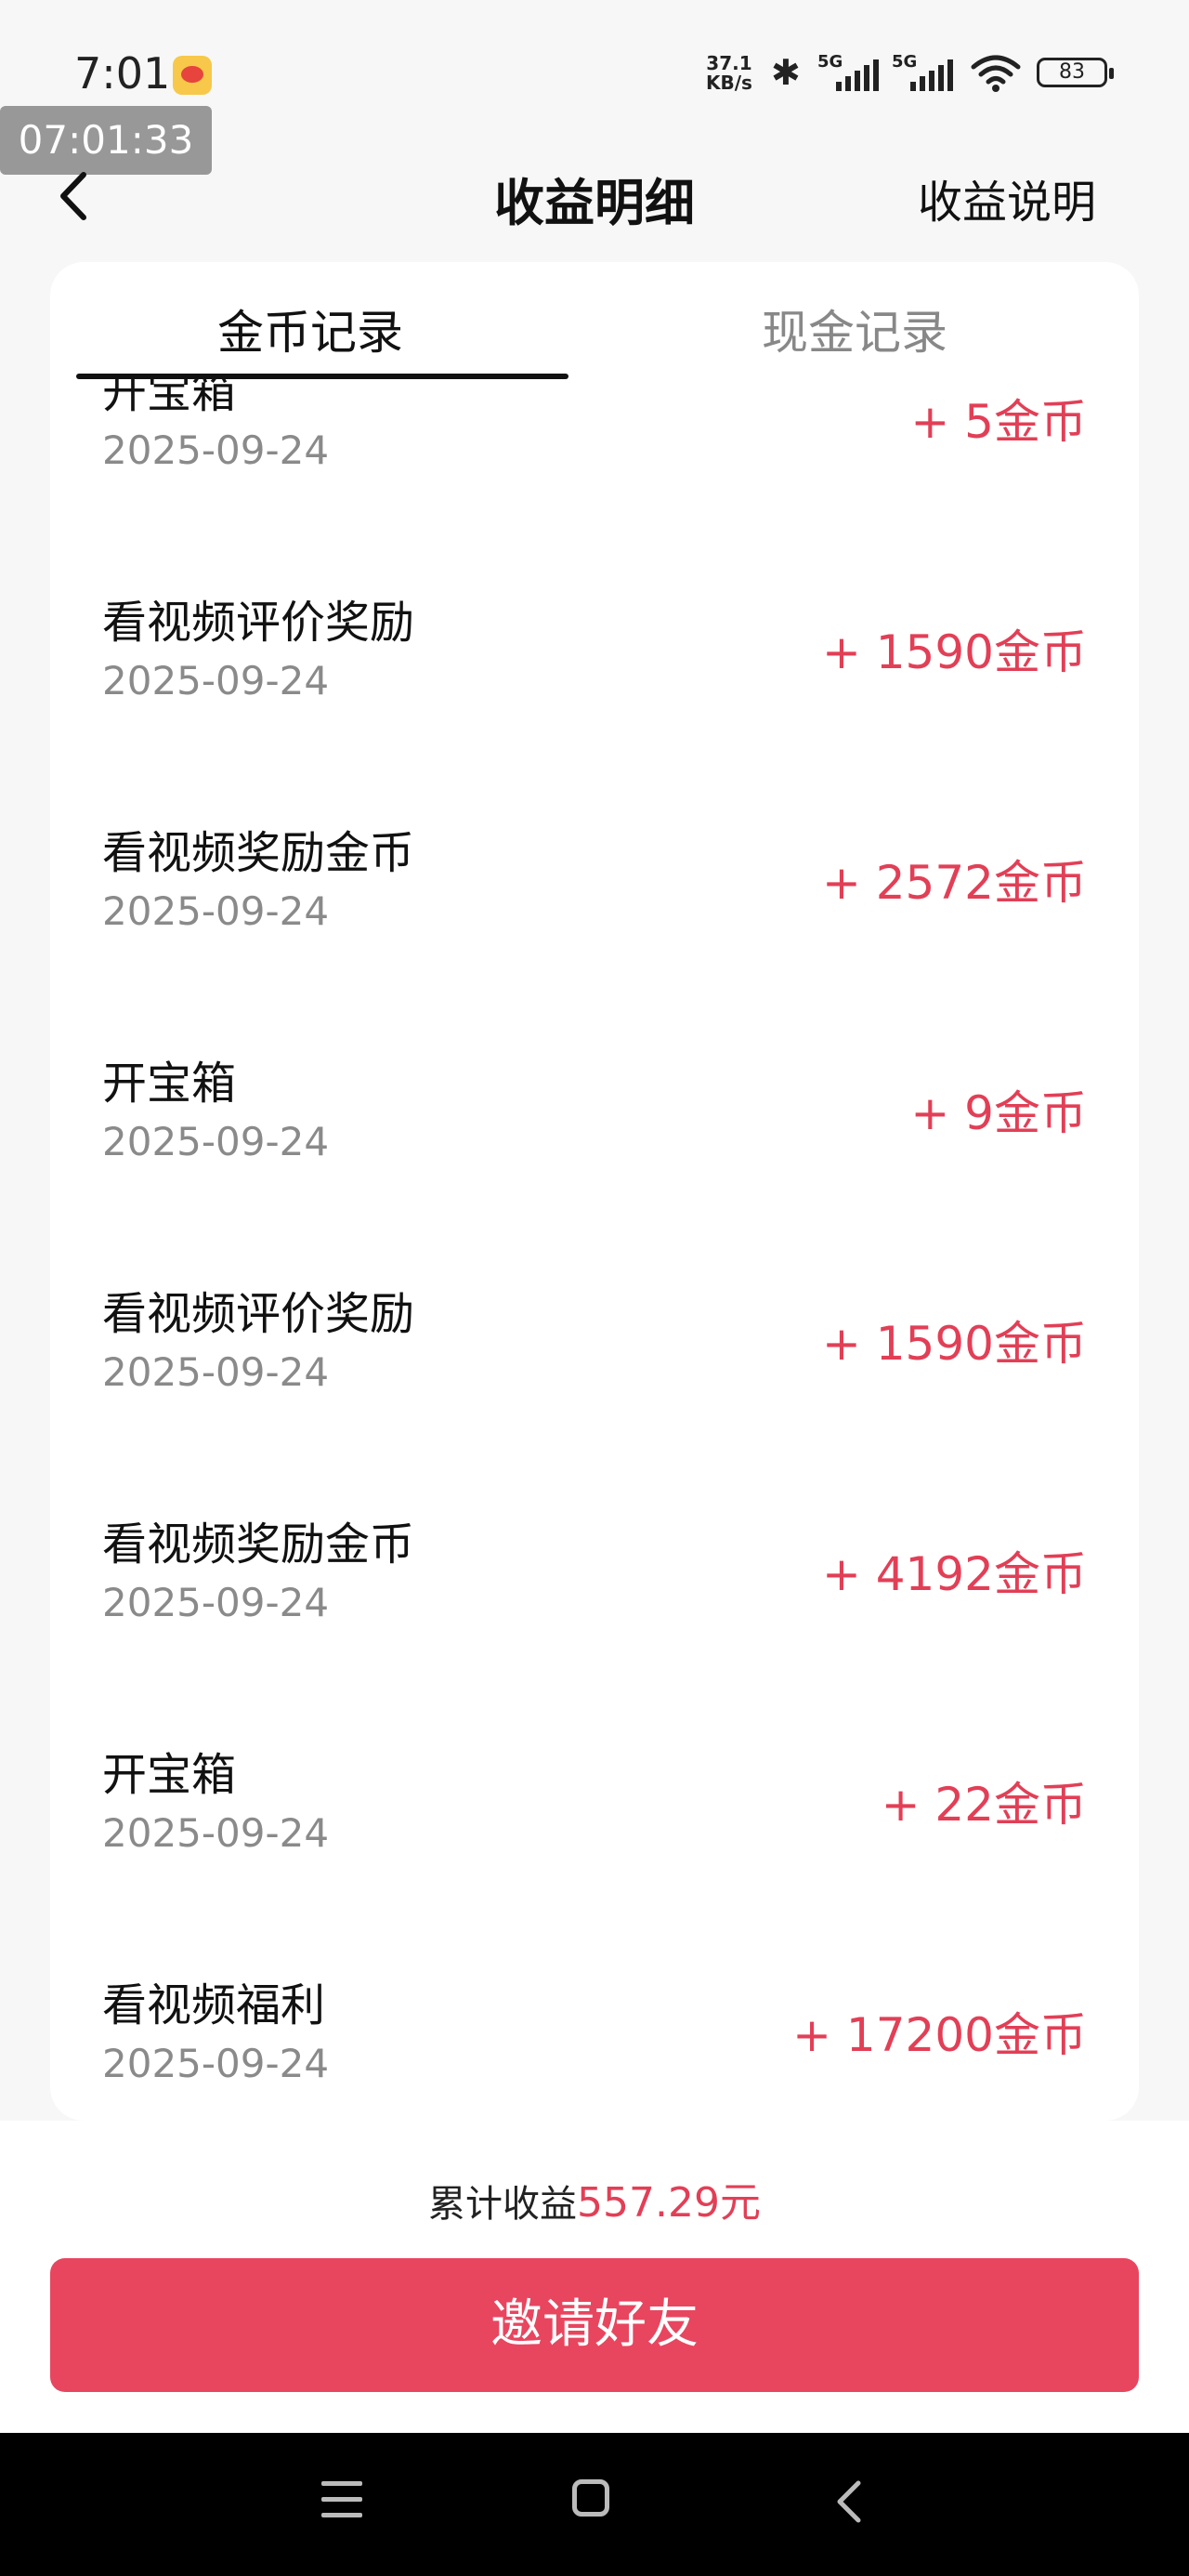  Describe the element at coordinates (729, 83) in the screenshot. I see `net-speed-unit: KB/s` at that location.